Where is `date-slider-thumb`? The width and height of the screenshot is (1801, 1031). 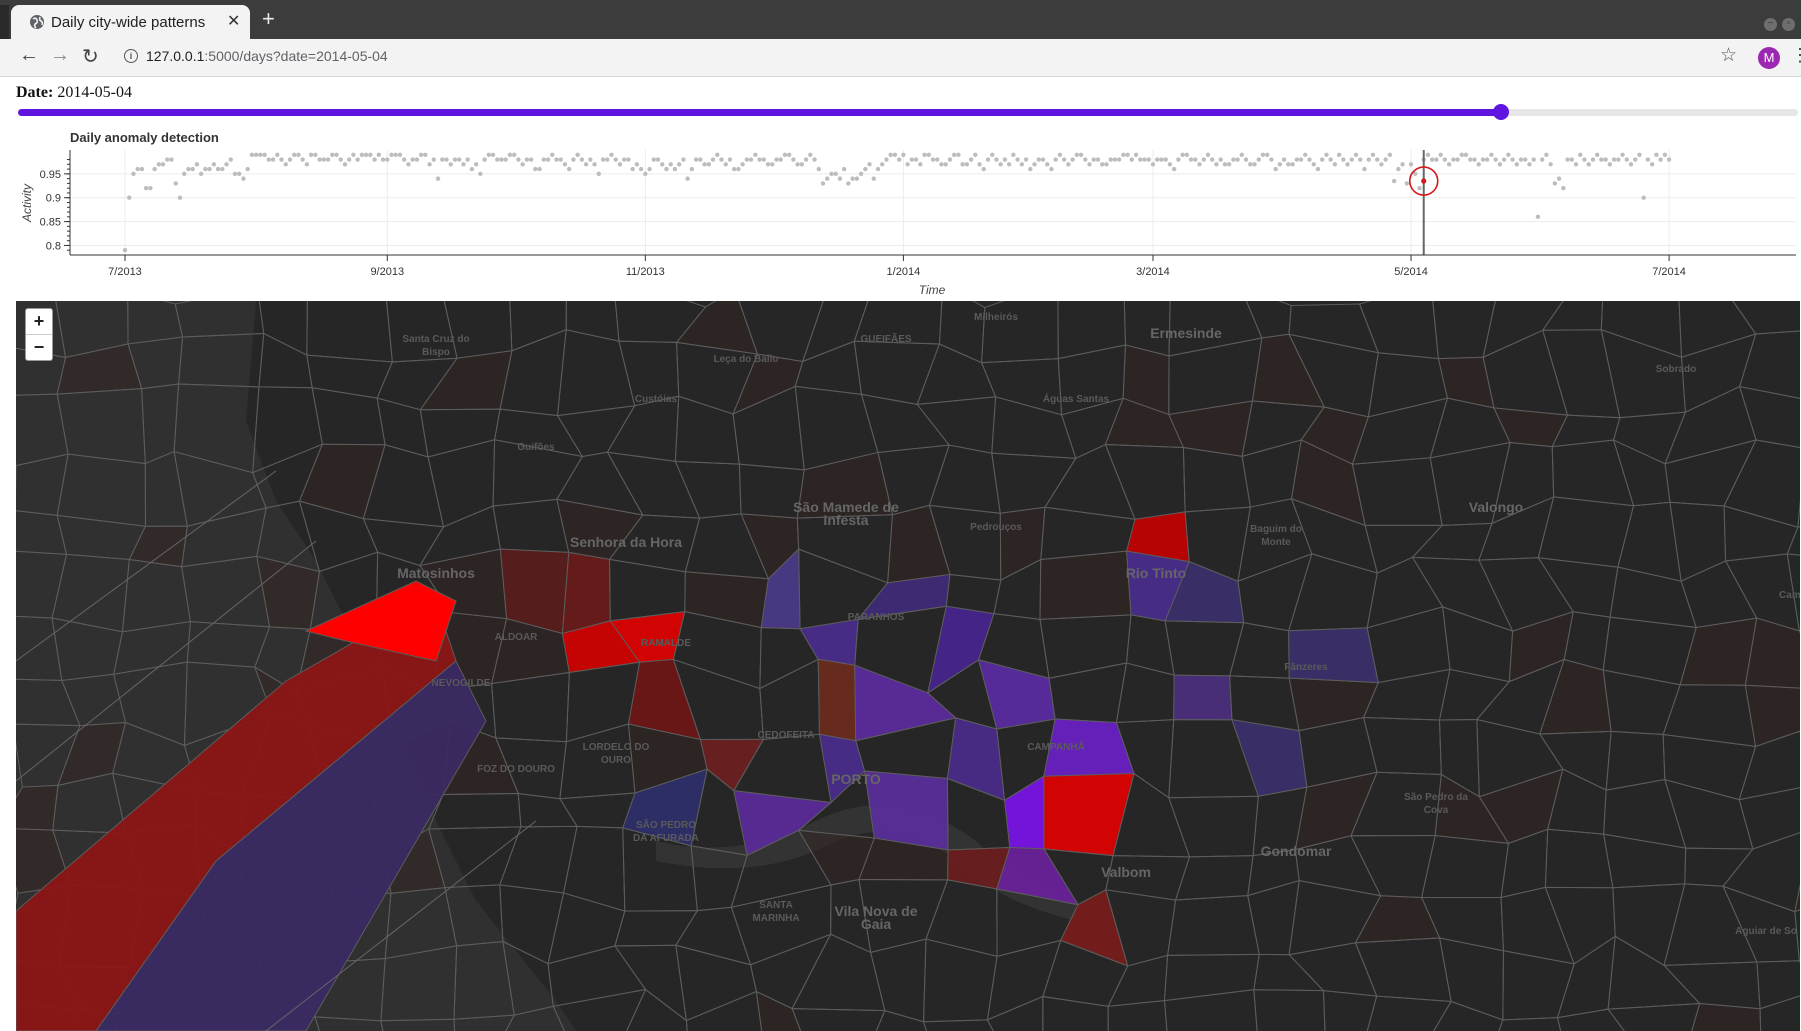 date-slider-thumb is located at coordinates (1500, 112).